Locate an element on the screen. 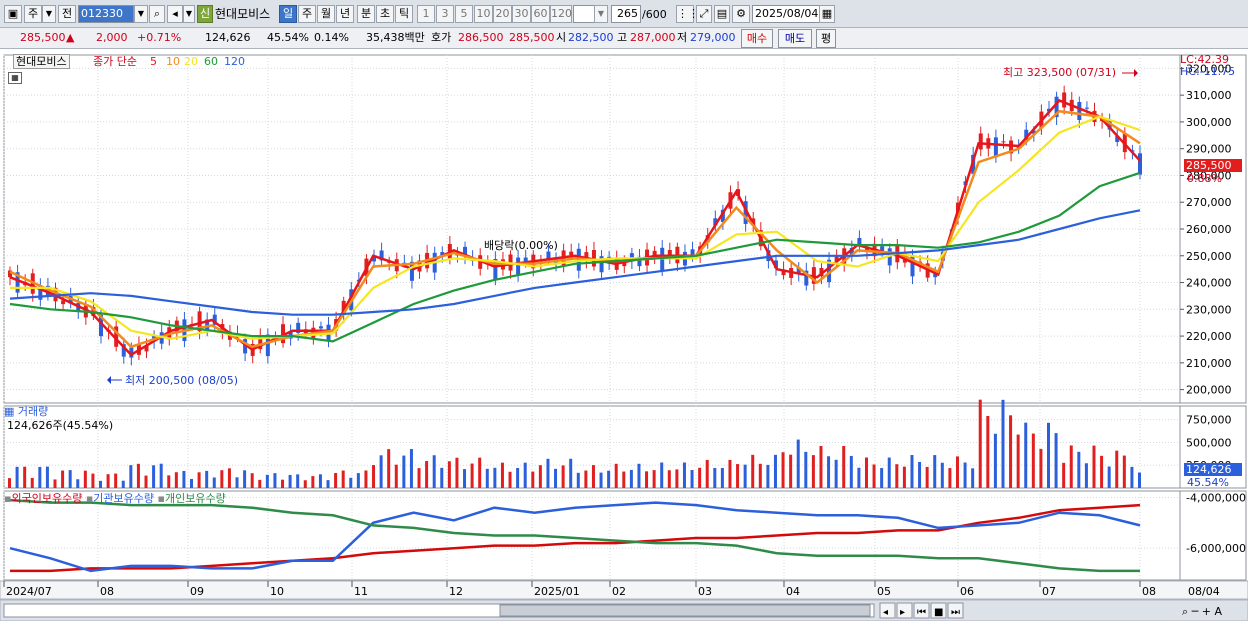 The width and height of the screenshot is (1248, 621). fit-icon: ⤢ is located at coordinates (704, 14).